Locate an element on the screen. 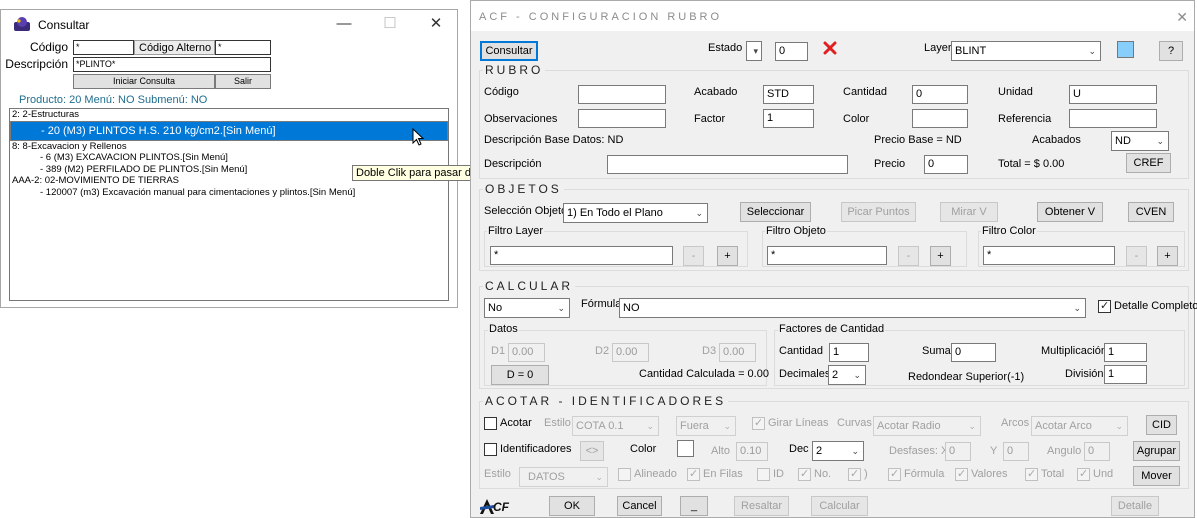 The width and height of the screenshot is (1197, 518). cancel-button: Cancel is located at coordinates (639, 506).